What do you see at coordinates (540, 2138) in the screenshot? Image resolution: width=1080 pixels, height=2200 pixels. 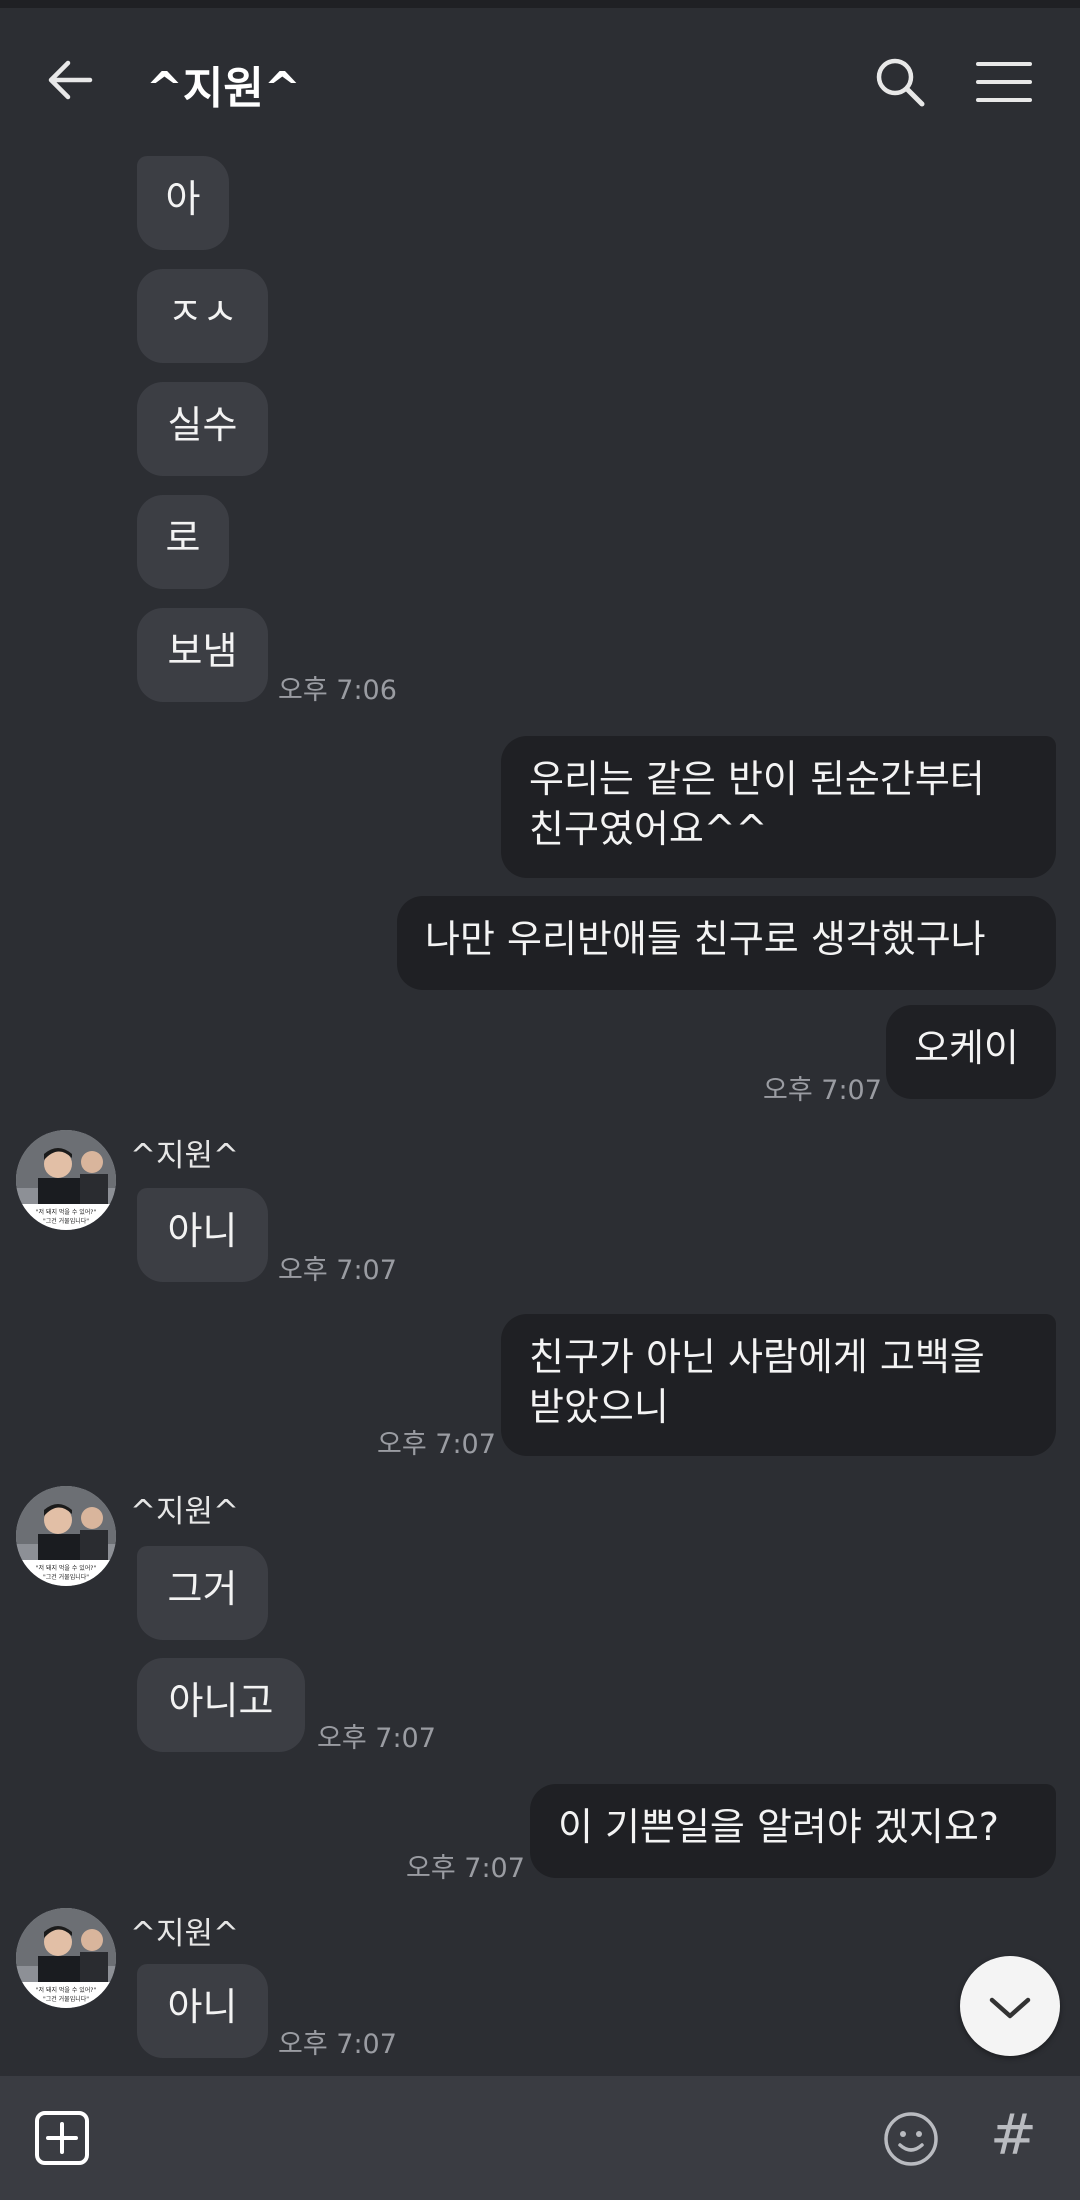 I see `message-input-bar: #` at bounding box center [540, 2138].